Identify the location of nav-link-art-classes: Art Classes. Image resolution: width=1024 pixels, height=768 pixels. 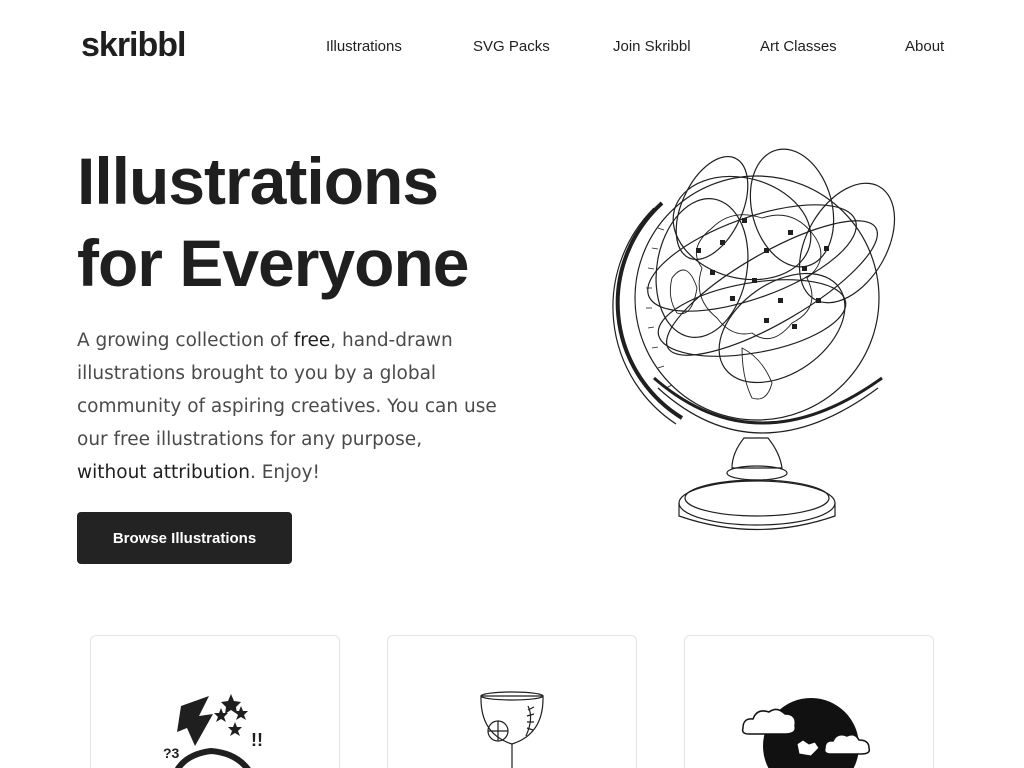
(798, 46).